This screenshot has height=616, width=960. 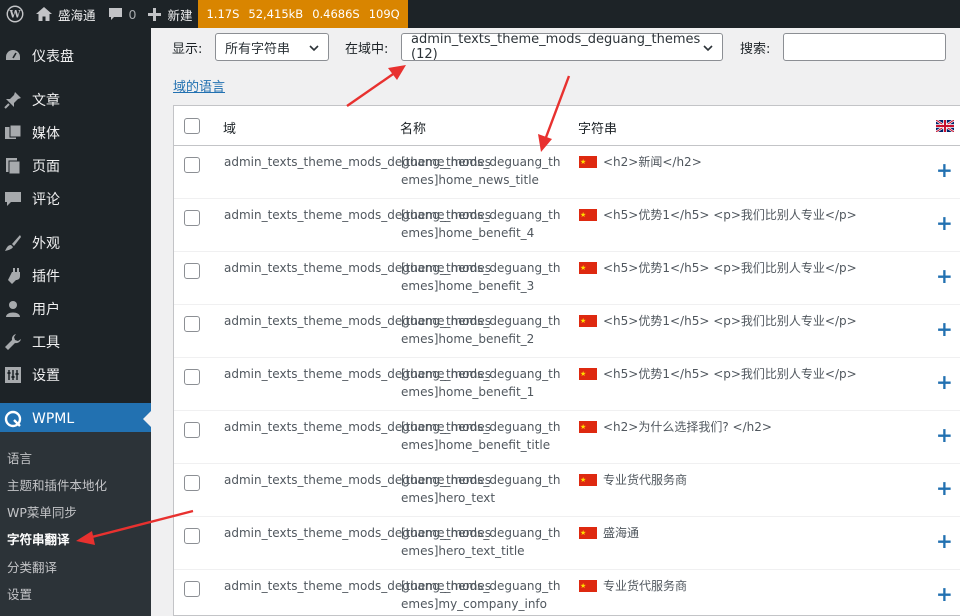 I want to click on menu-label: WPML, so click(x=53, y=419).